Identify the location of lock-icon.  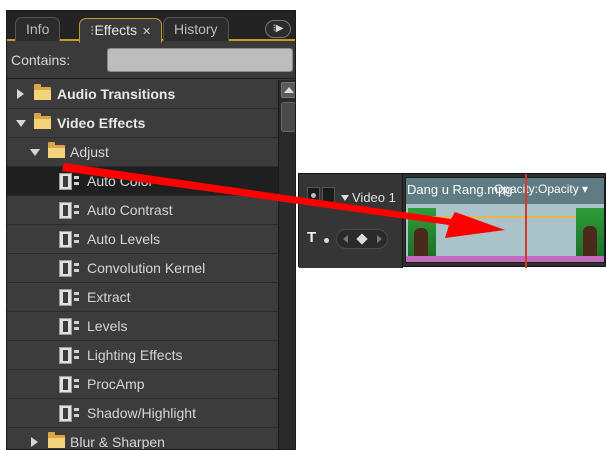
(328, 196).